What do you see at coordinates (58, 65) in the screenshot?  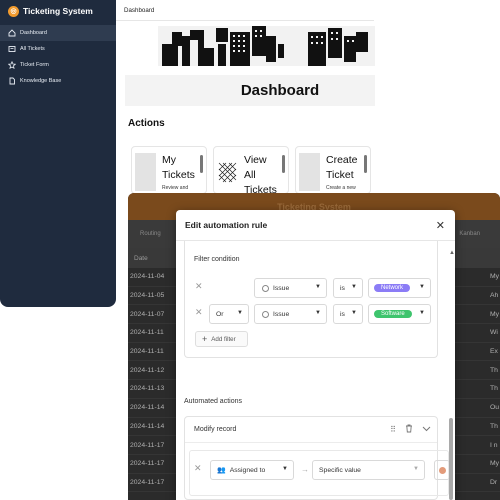 I see `sidebar-item-ticket-form: Ticket Form` at bounding box center [58, 65].